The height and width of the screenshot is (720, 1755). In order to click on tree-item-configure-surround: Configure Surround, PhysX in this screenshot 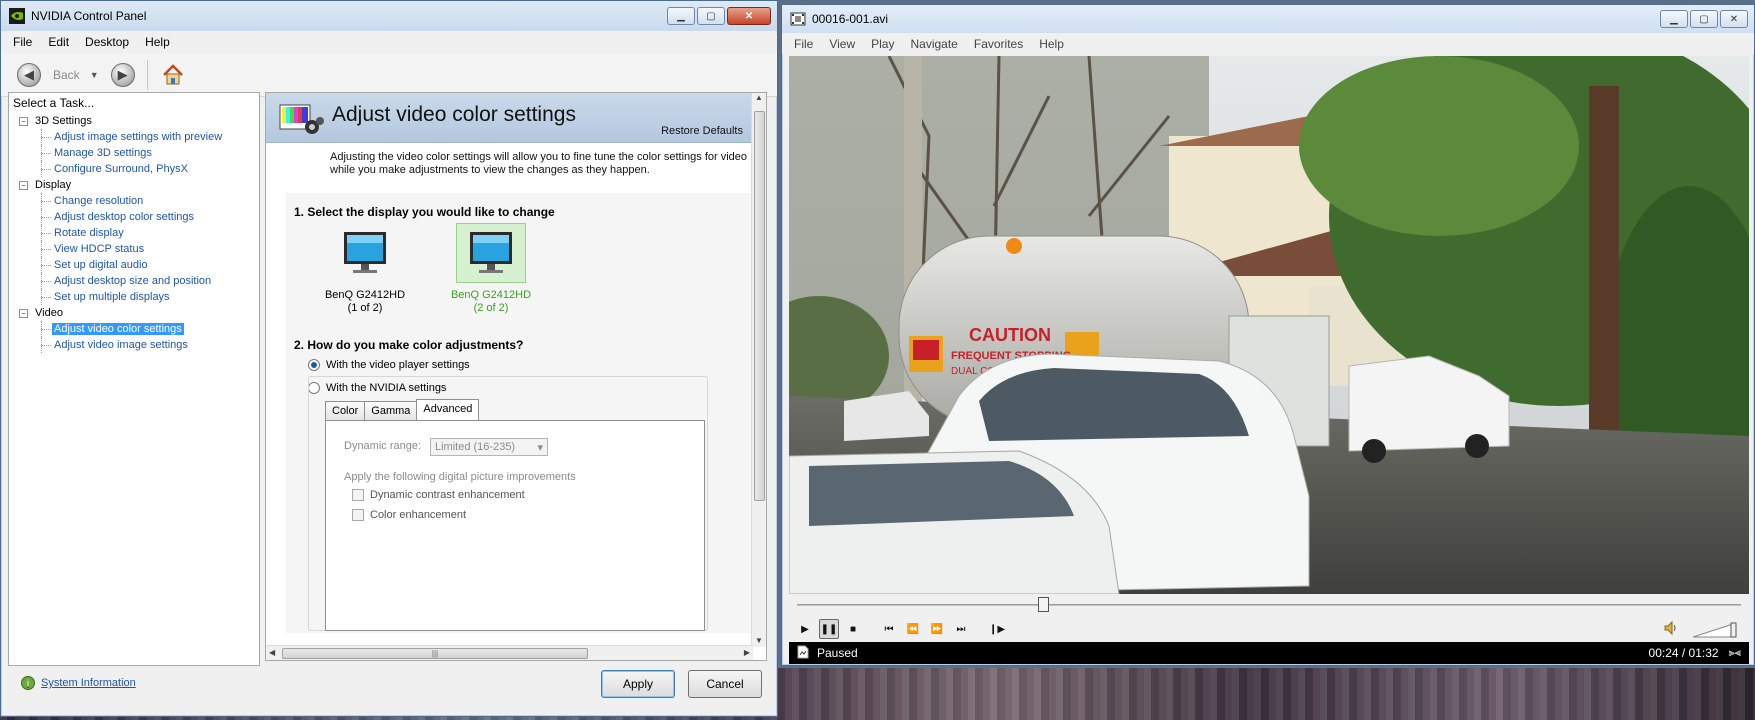, I will do `click(134, 169)`.